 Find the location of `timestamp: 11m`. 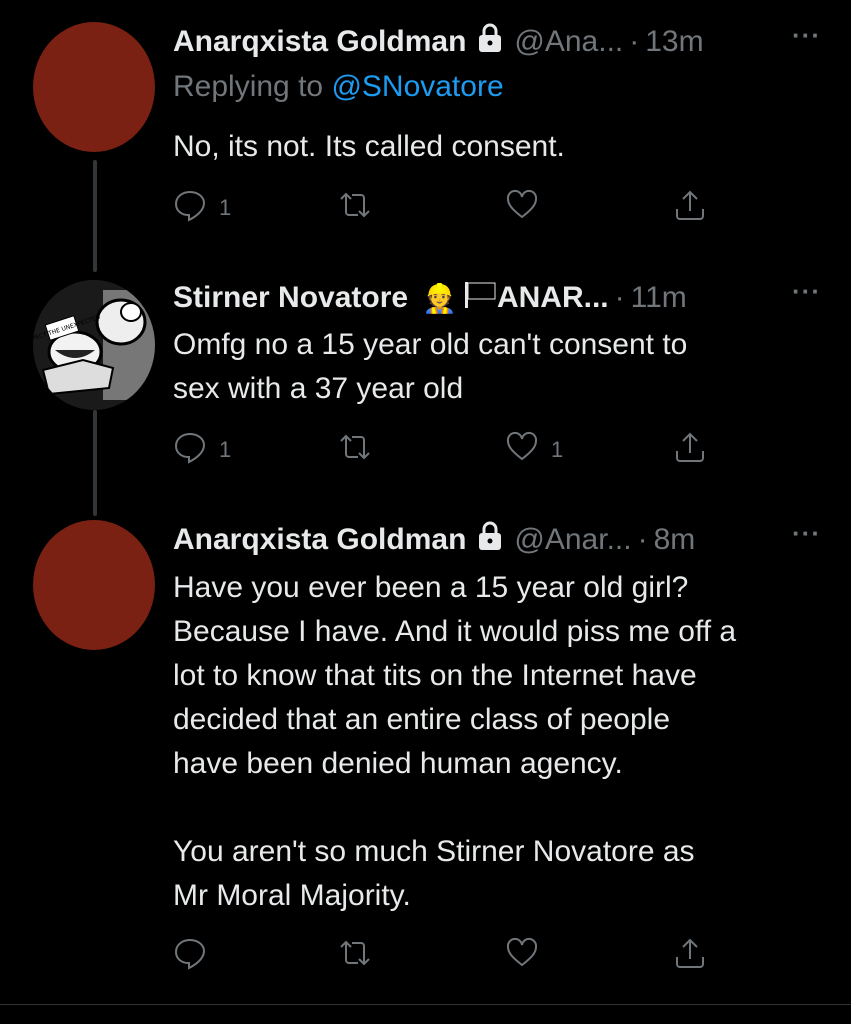

timestamp: 11m is located at coordinates (659, 298).